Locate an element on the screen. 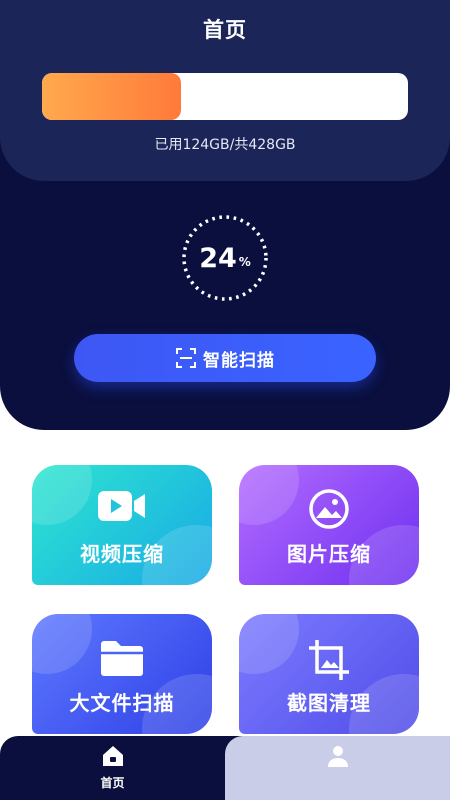 Image resolution: width=450 pixels, height=800 pixels. home-icon is located at coordinates (112, 756).